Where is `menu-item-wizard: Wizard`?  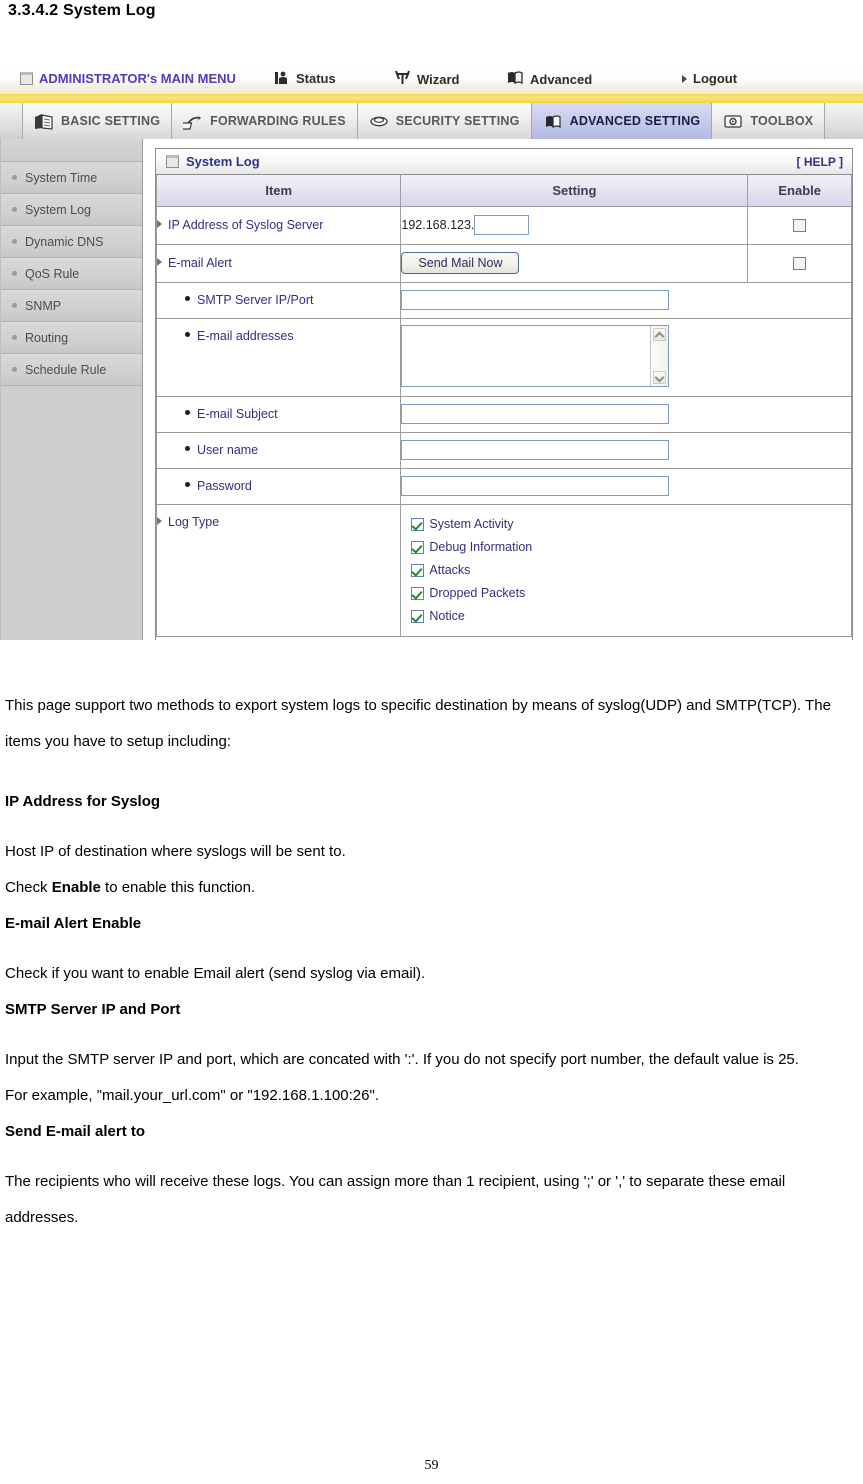
menu-item-wizard: Wizard is located at coordinates (427, 79).